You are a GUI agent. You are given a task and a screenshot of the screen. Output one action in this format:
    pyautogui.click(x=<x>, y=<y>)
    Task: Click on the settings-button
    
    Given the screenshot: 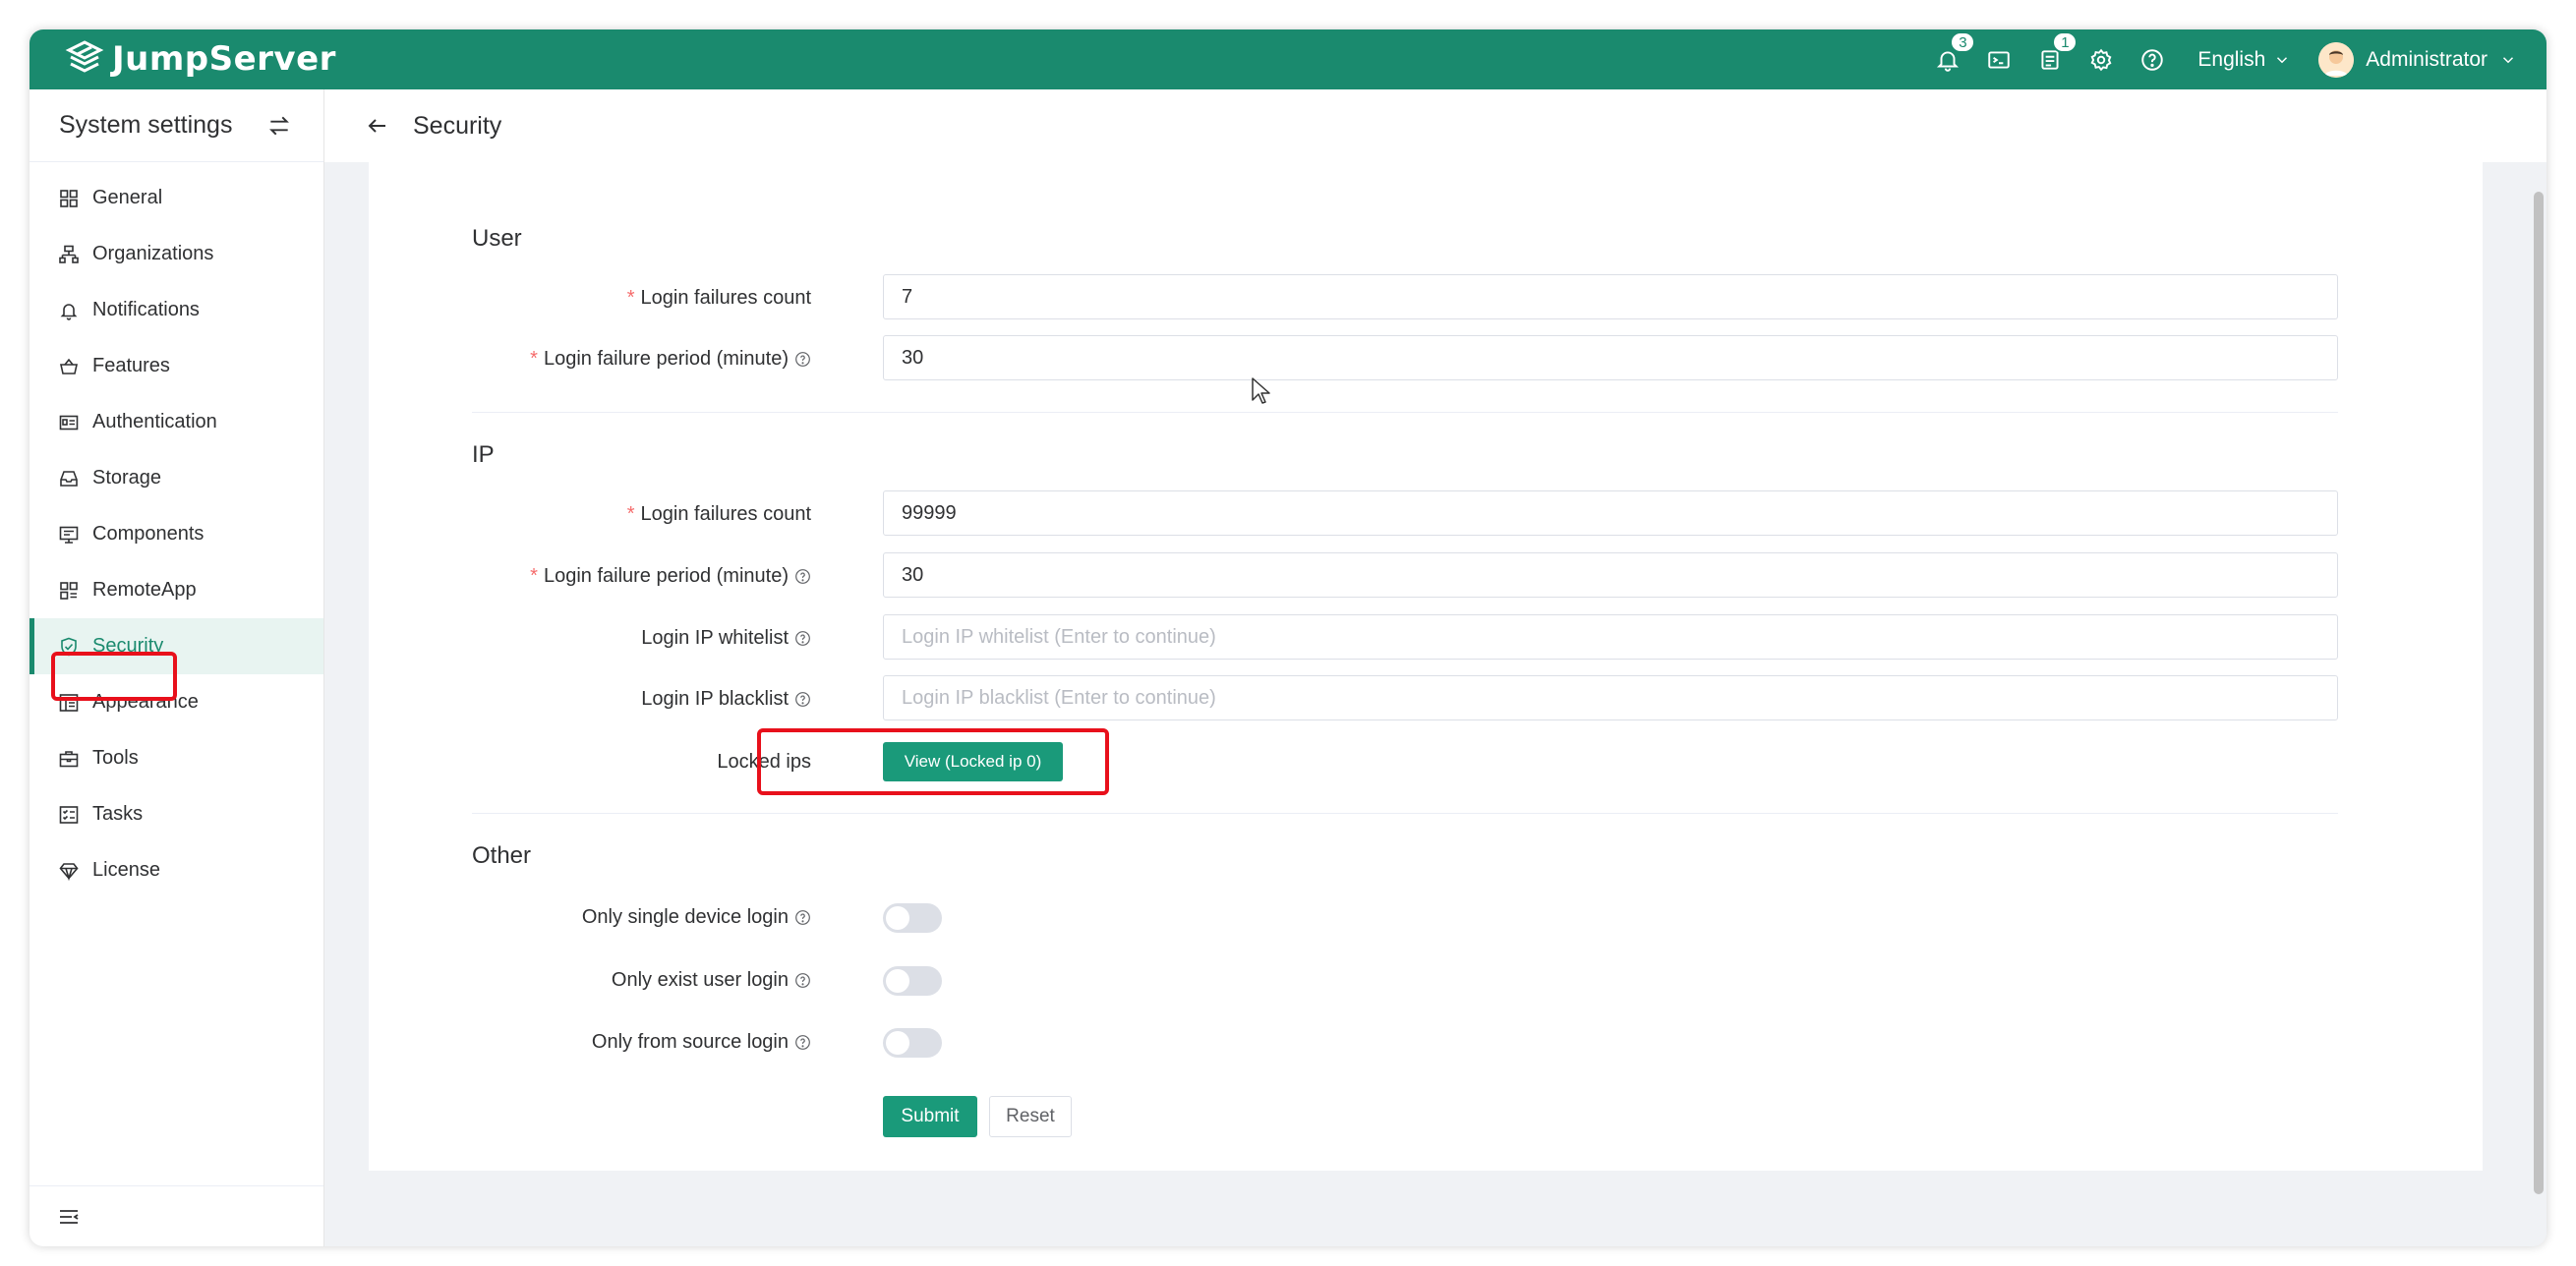 What is the action you would take?
    pyautogui.click(x=2101, y=59)
    